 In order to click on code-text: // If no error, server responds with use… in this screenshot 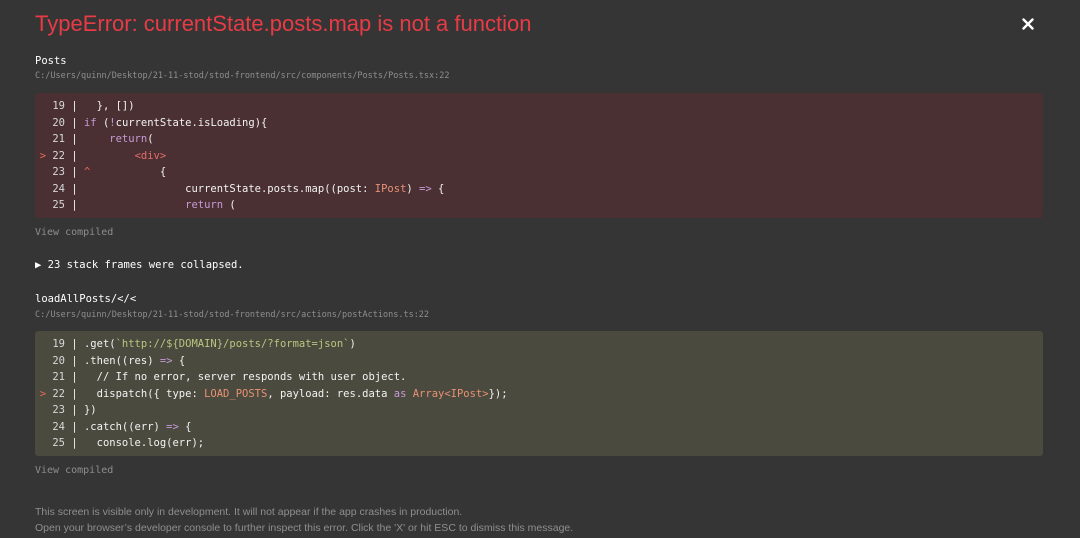, I will do `click(251, 377)`.